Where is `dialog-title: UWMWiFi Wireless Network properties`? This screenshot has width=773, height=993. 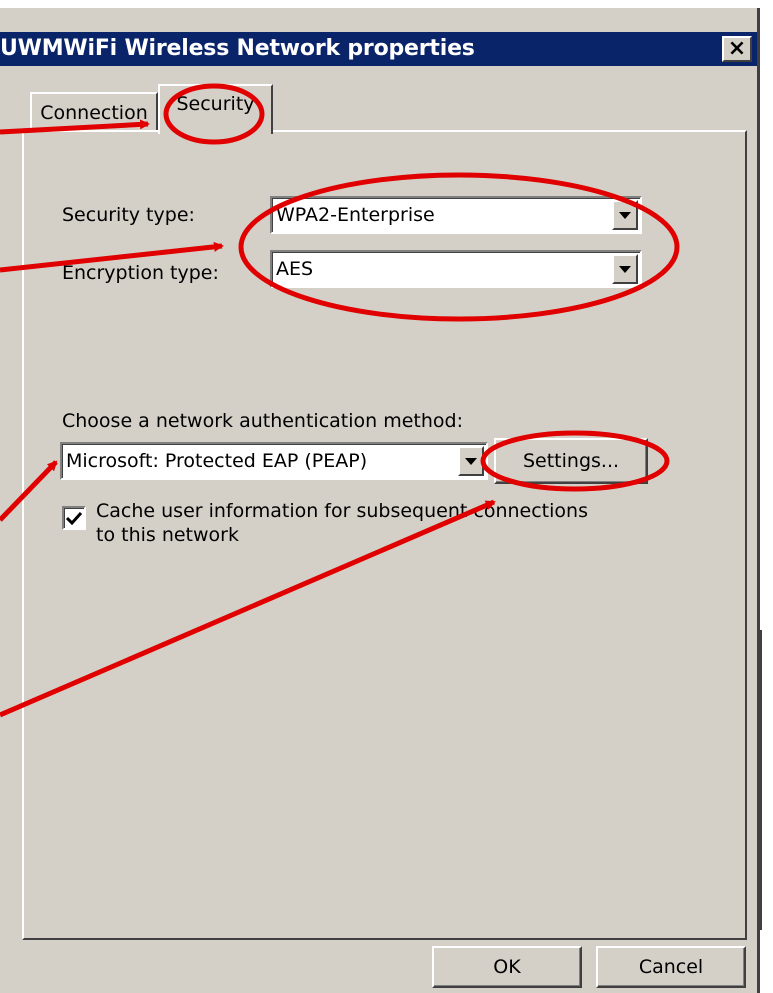
dialog-title: UWMWiFi Wireless Network properties is located at coordinates (237, 48).